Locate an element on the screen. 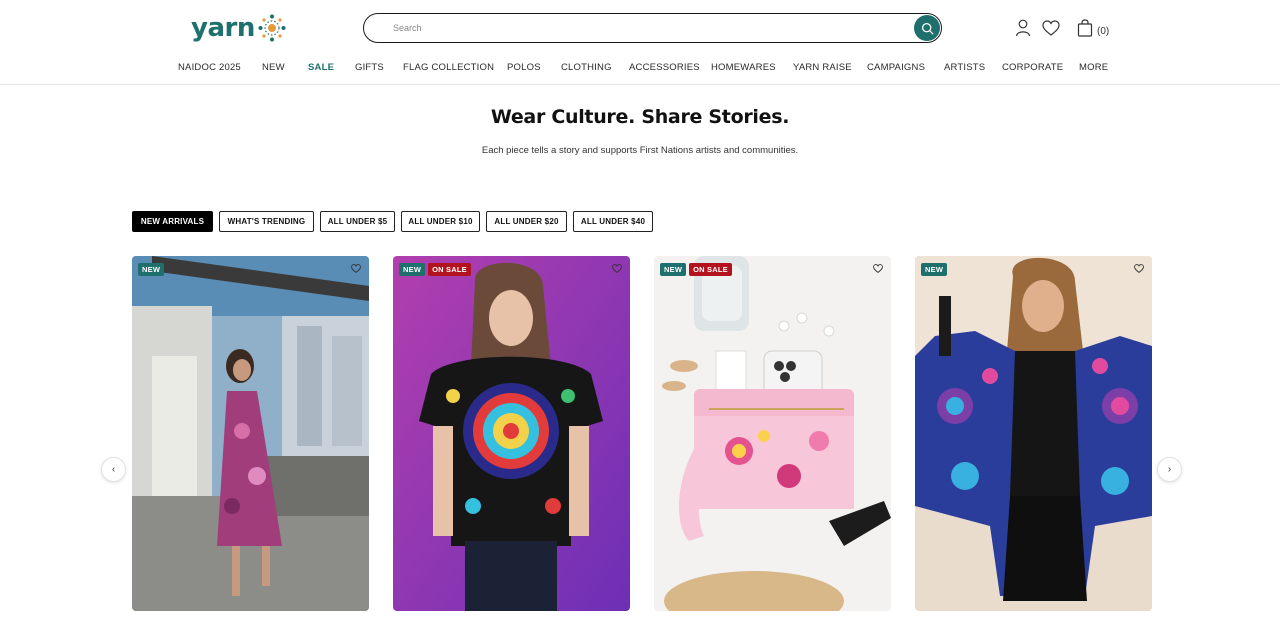 The width and height of the screenshot is (1280, 619). filter-all-under-10: ALL UNDER $10 is located at coordinates (440, 221).